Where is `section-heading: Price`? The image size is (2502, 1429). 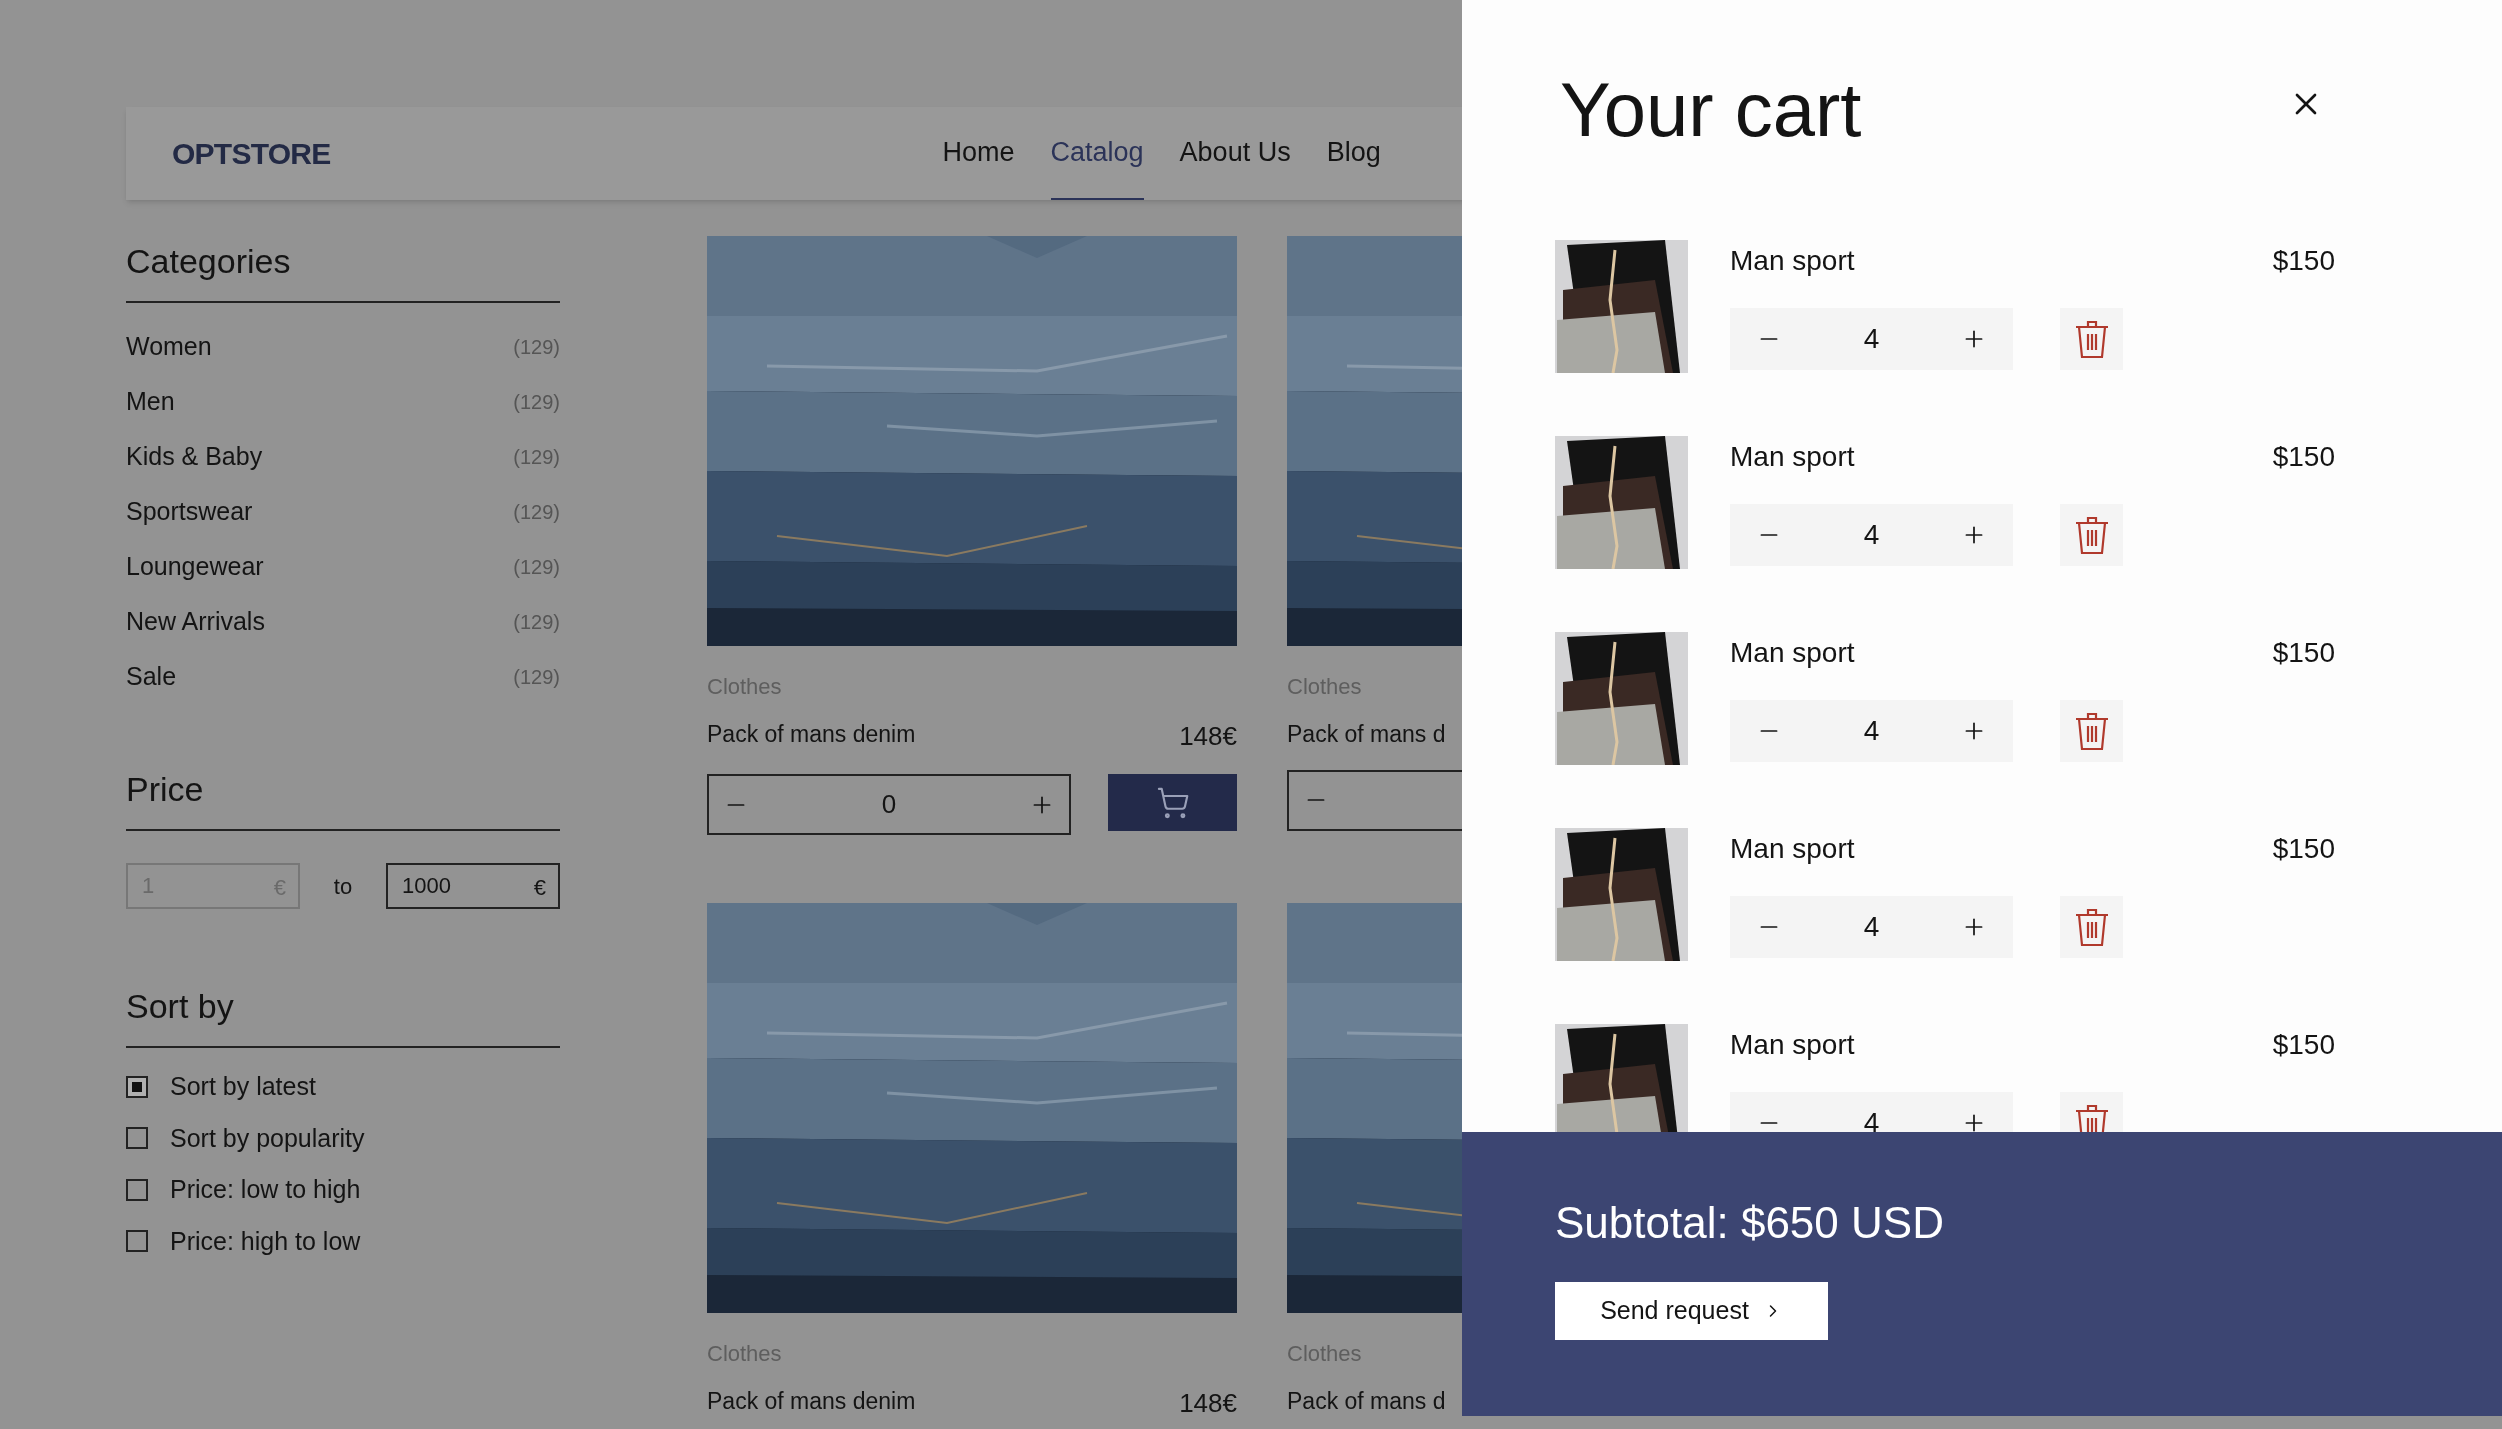 section-heading: Price is located at coordinates (343, 797).